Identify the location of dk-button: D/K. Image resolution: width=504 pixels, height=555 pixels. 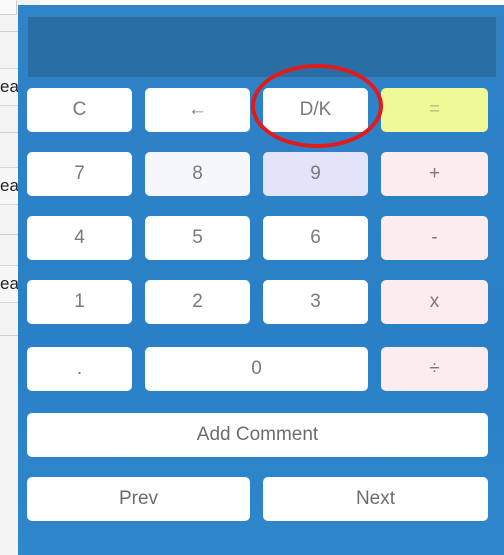
(315, 110).